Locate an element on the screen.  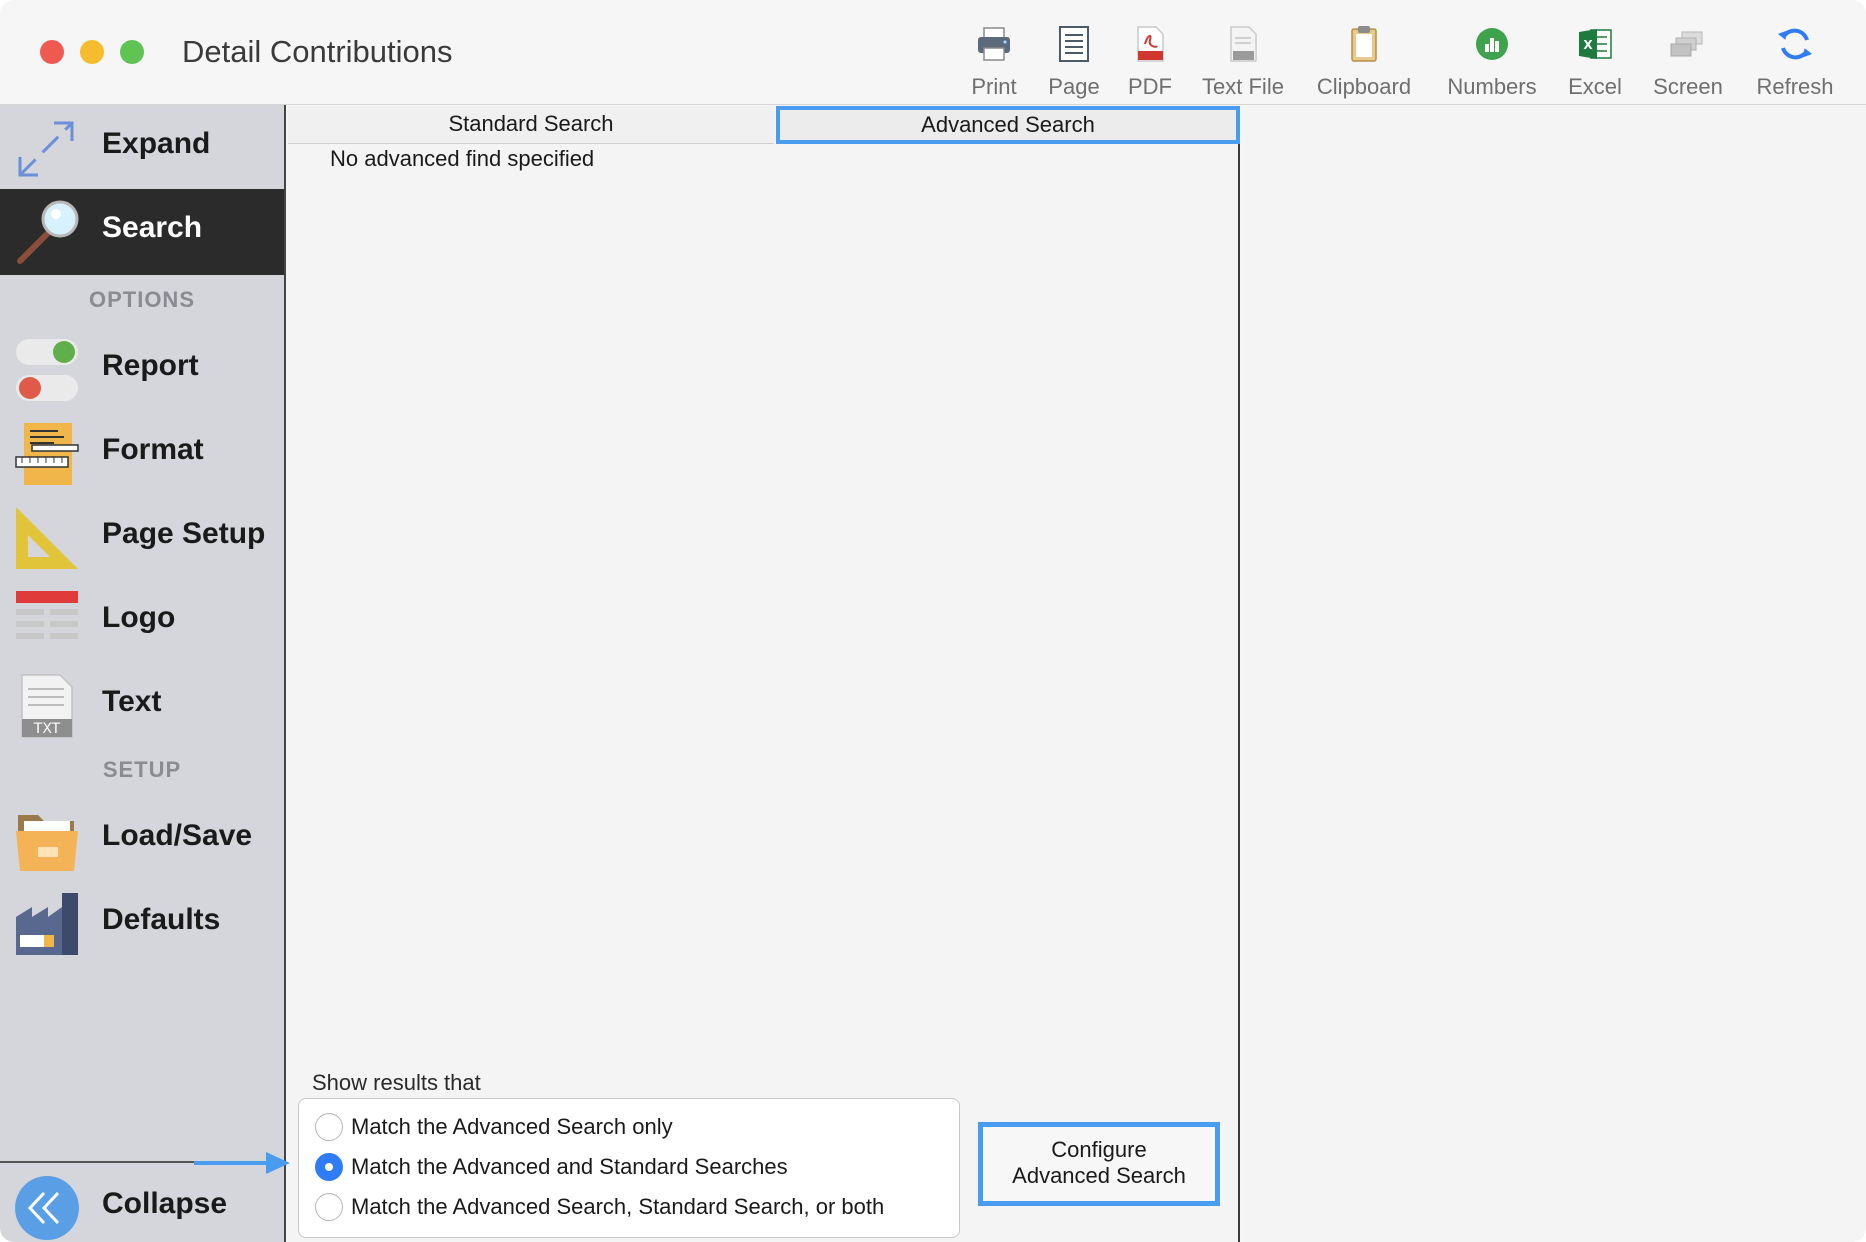
numbers-button: Numbers is located at coordinates (1492, 60).